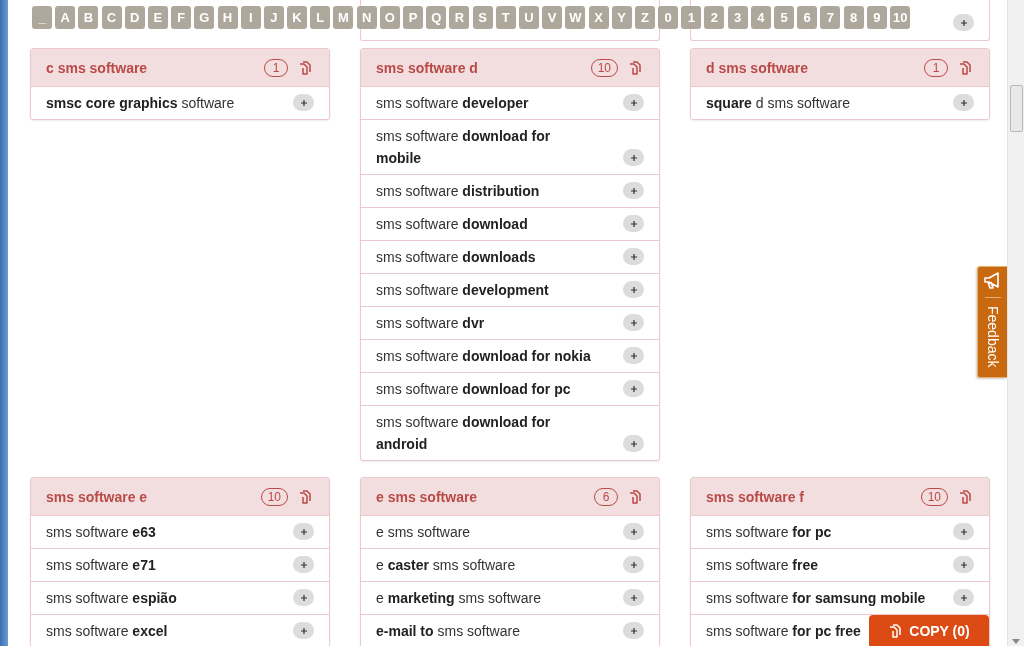 This screenshot has width=1024, height=646. I want to click on letter-button: X, so click(598, 17).